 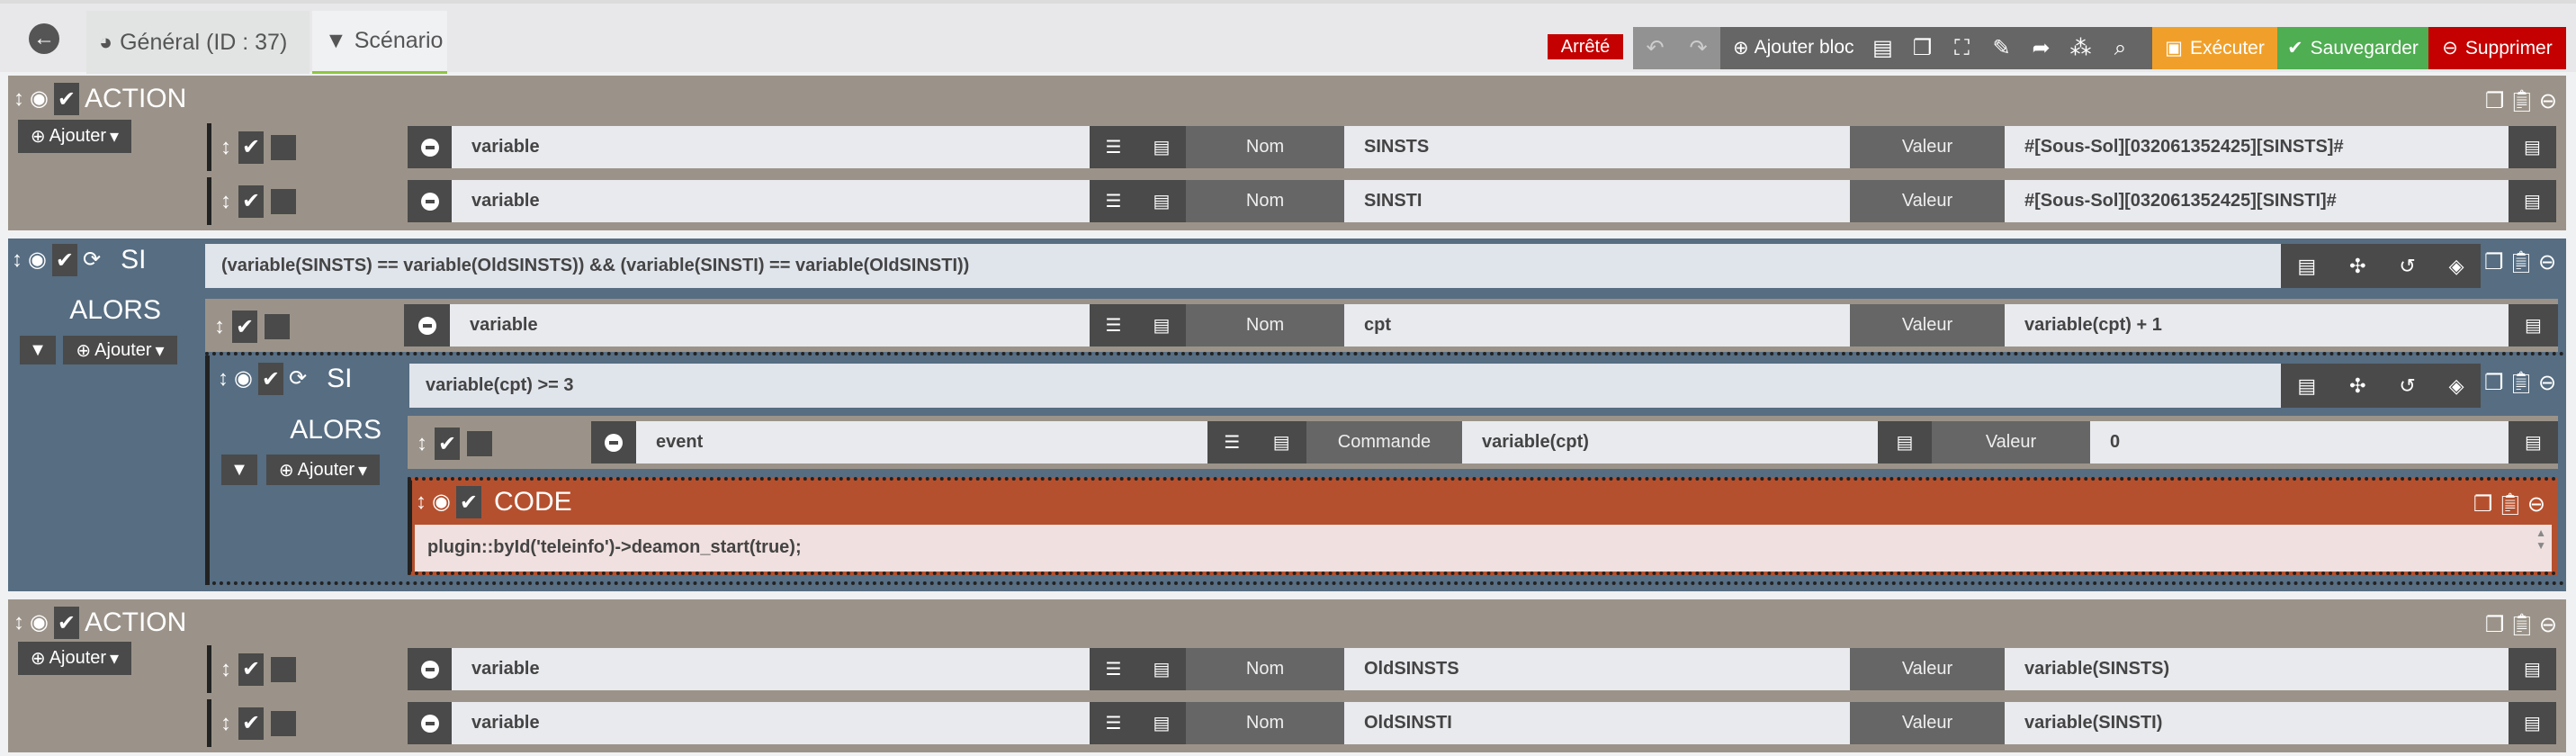 I want to click on back-icon: ←, so click(x=44, y=38).